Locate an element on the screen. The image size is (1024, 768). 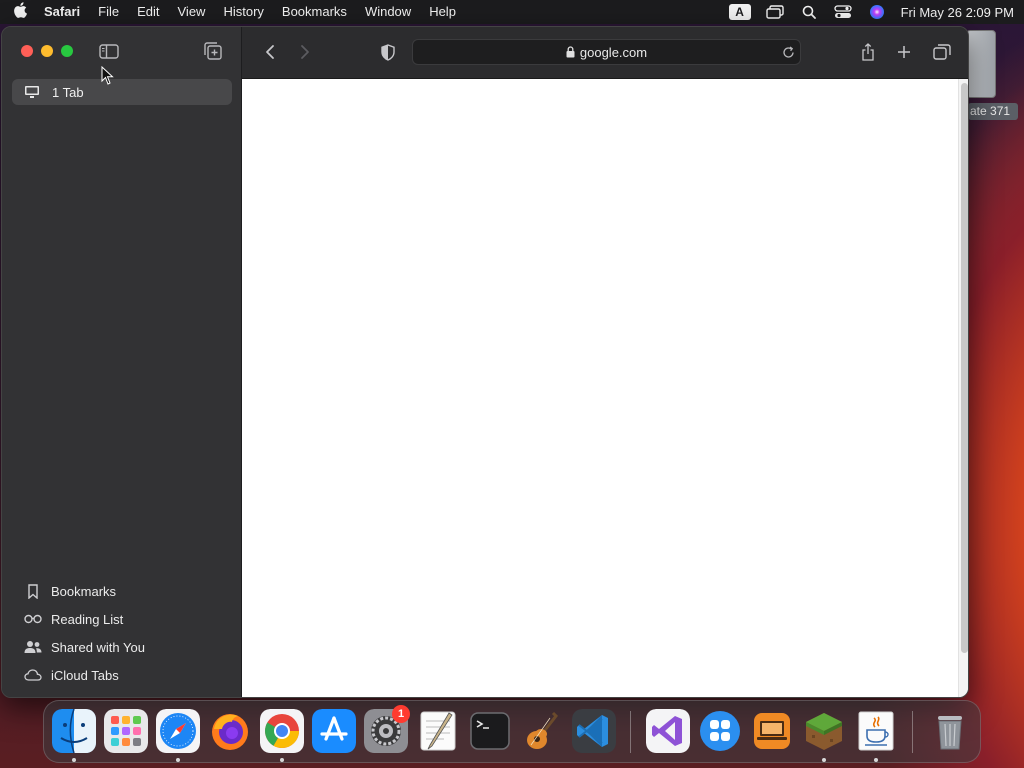
window-zoom-button is located at coordinates (67, 51).